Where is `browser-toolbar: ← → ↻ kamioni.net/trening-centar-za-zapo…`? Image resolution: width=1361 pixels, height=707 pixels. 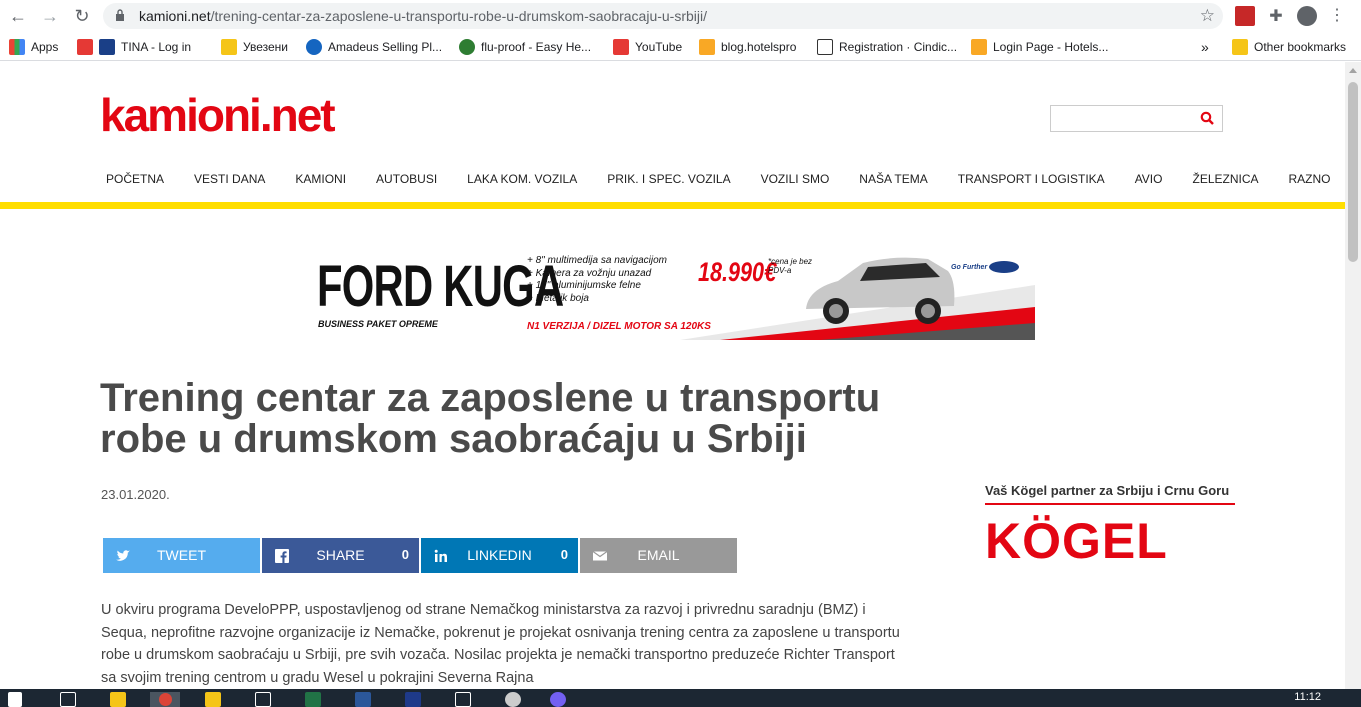 browser-toolbar: ← → ↻ kamioni.net/trening-centar-za-zapo… is located at coordinates (680, 16).